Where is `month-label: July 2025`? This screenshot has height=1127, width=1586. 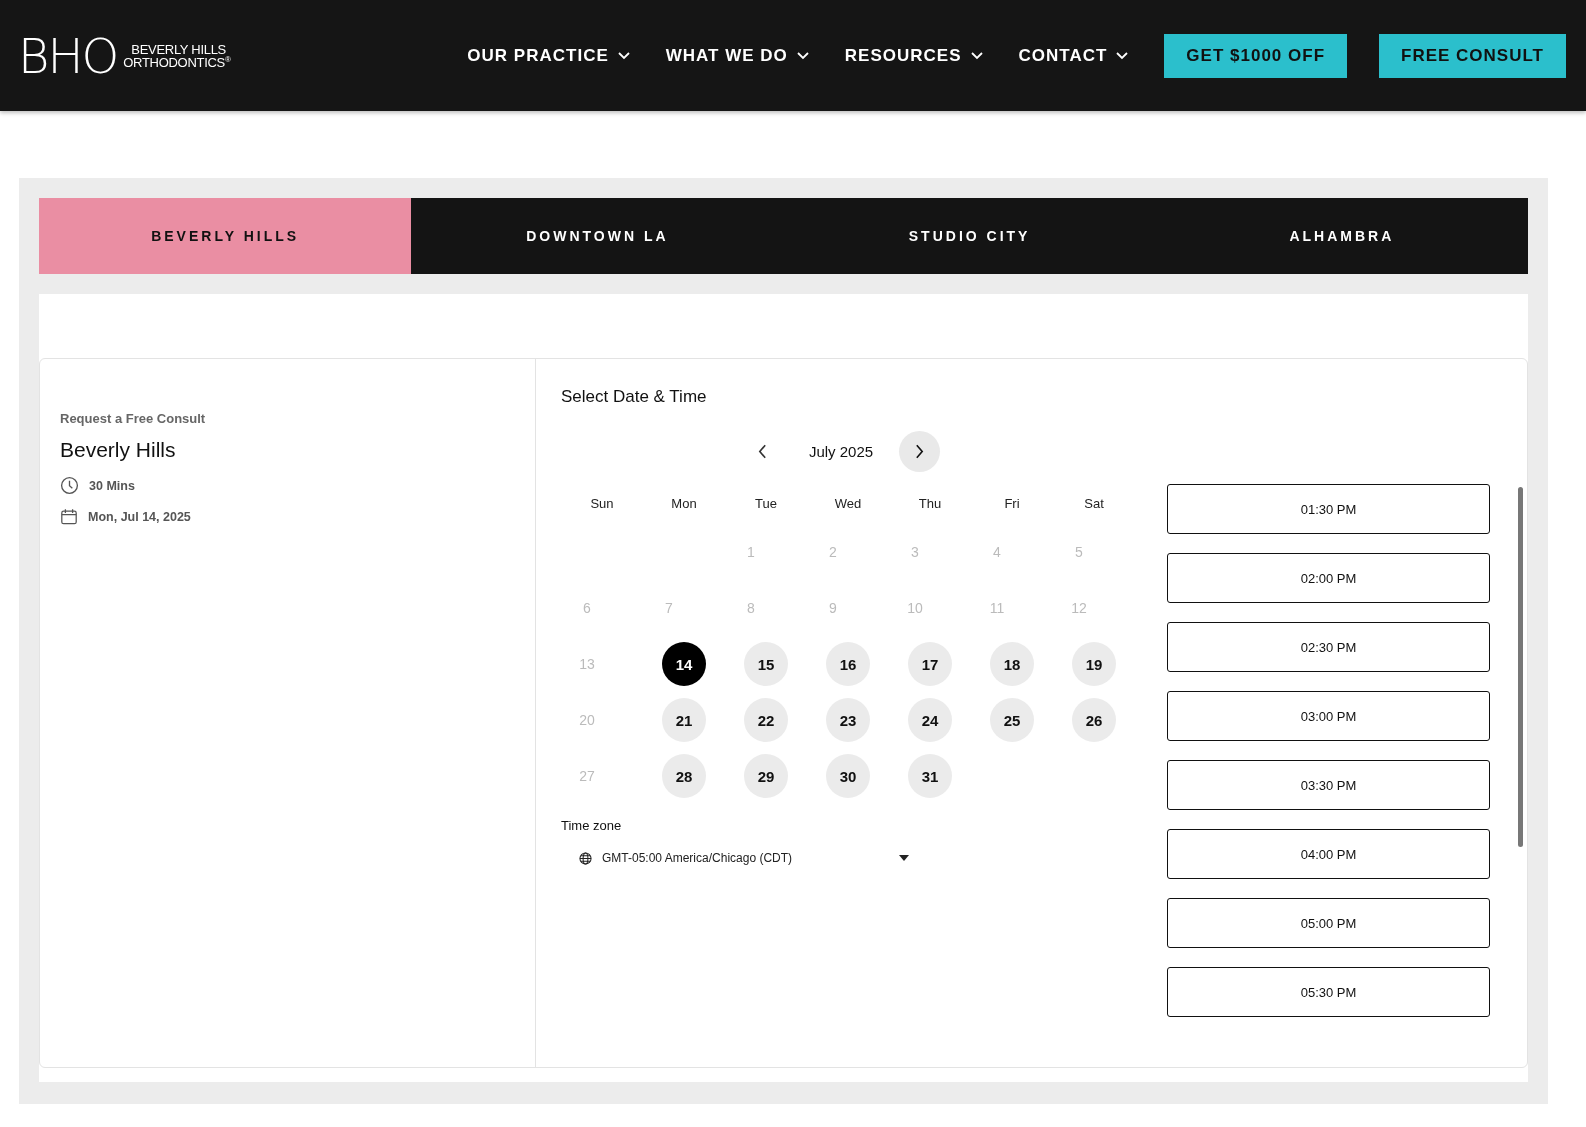 month-label: July 2025 is located at coordinates (841, 451).